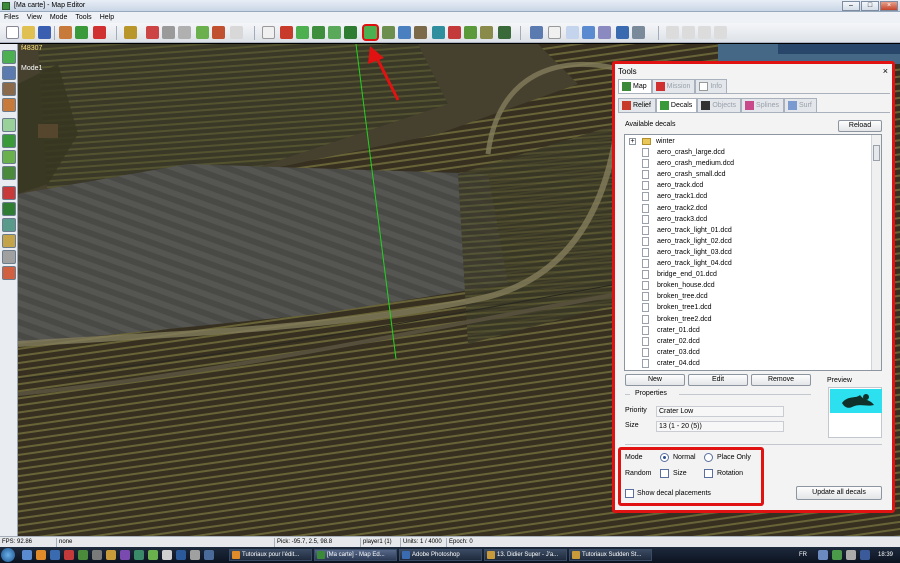 Image resolution: width=900 pixels, height=563 pixels. What do you see at coordinates (687, 230) in the screenshot?
I see `decal-list-item: aero_track_light_01.dcd` at bounding box center [687, 230].